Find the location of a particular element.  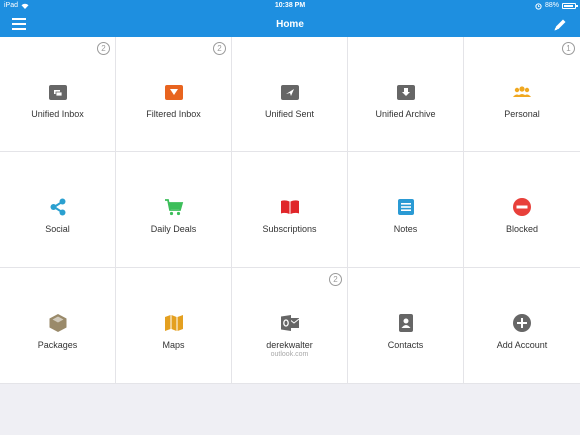

tile-label: Daily Deals is located at coordinates (173, 229).